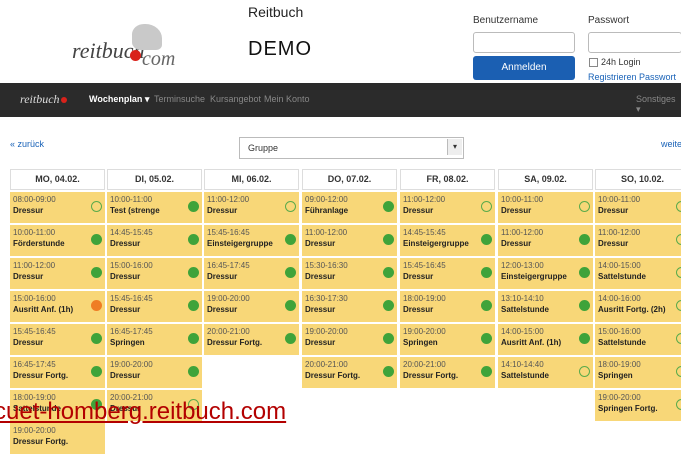 The height and width of the screenshot is (454, 681). I want to click on lesson-slot: 16:45-17:45 Dressur Fortg., so click(57, 372).